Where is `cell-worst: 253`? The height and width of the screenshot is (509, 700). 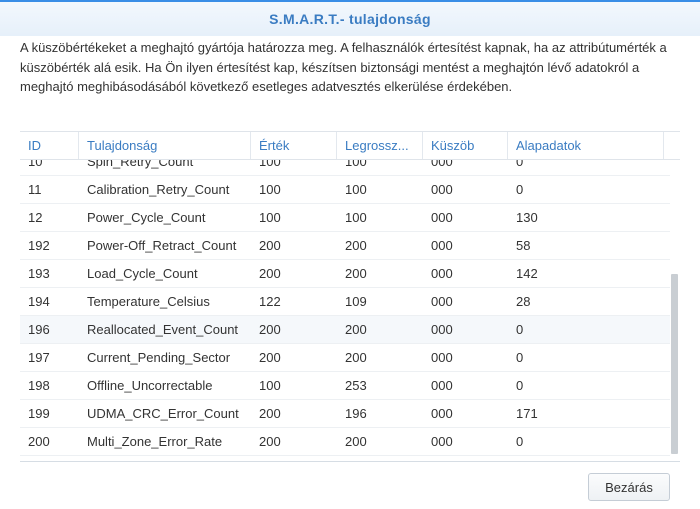 cell-worst: 253 is located at coordinates (356, 385).